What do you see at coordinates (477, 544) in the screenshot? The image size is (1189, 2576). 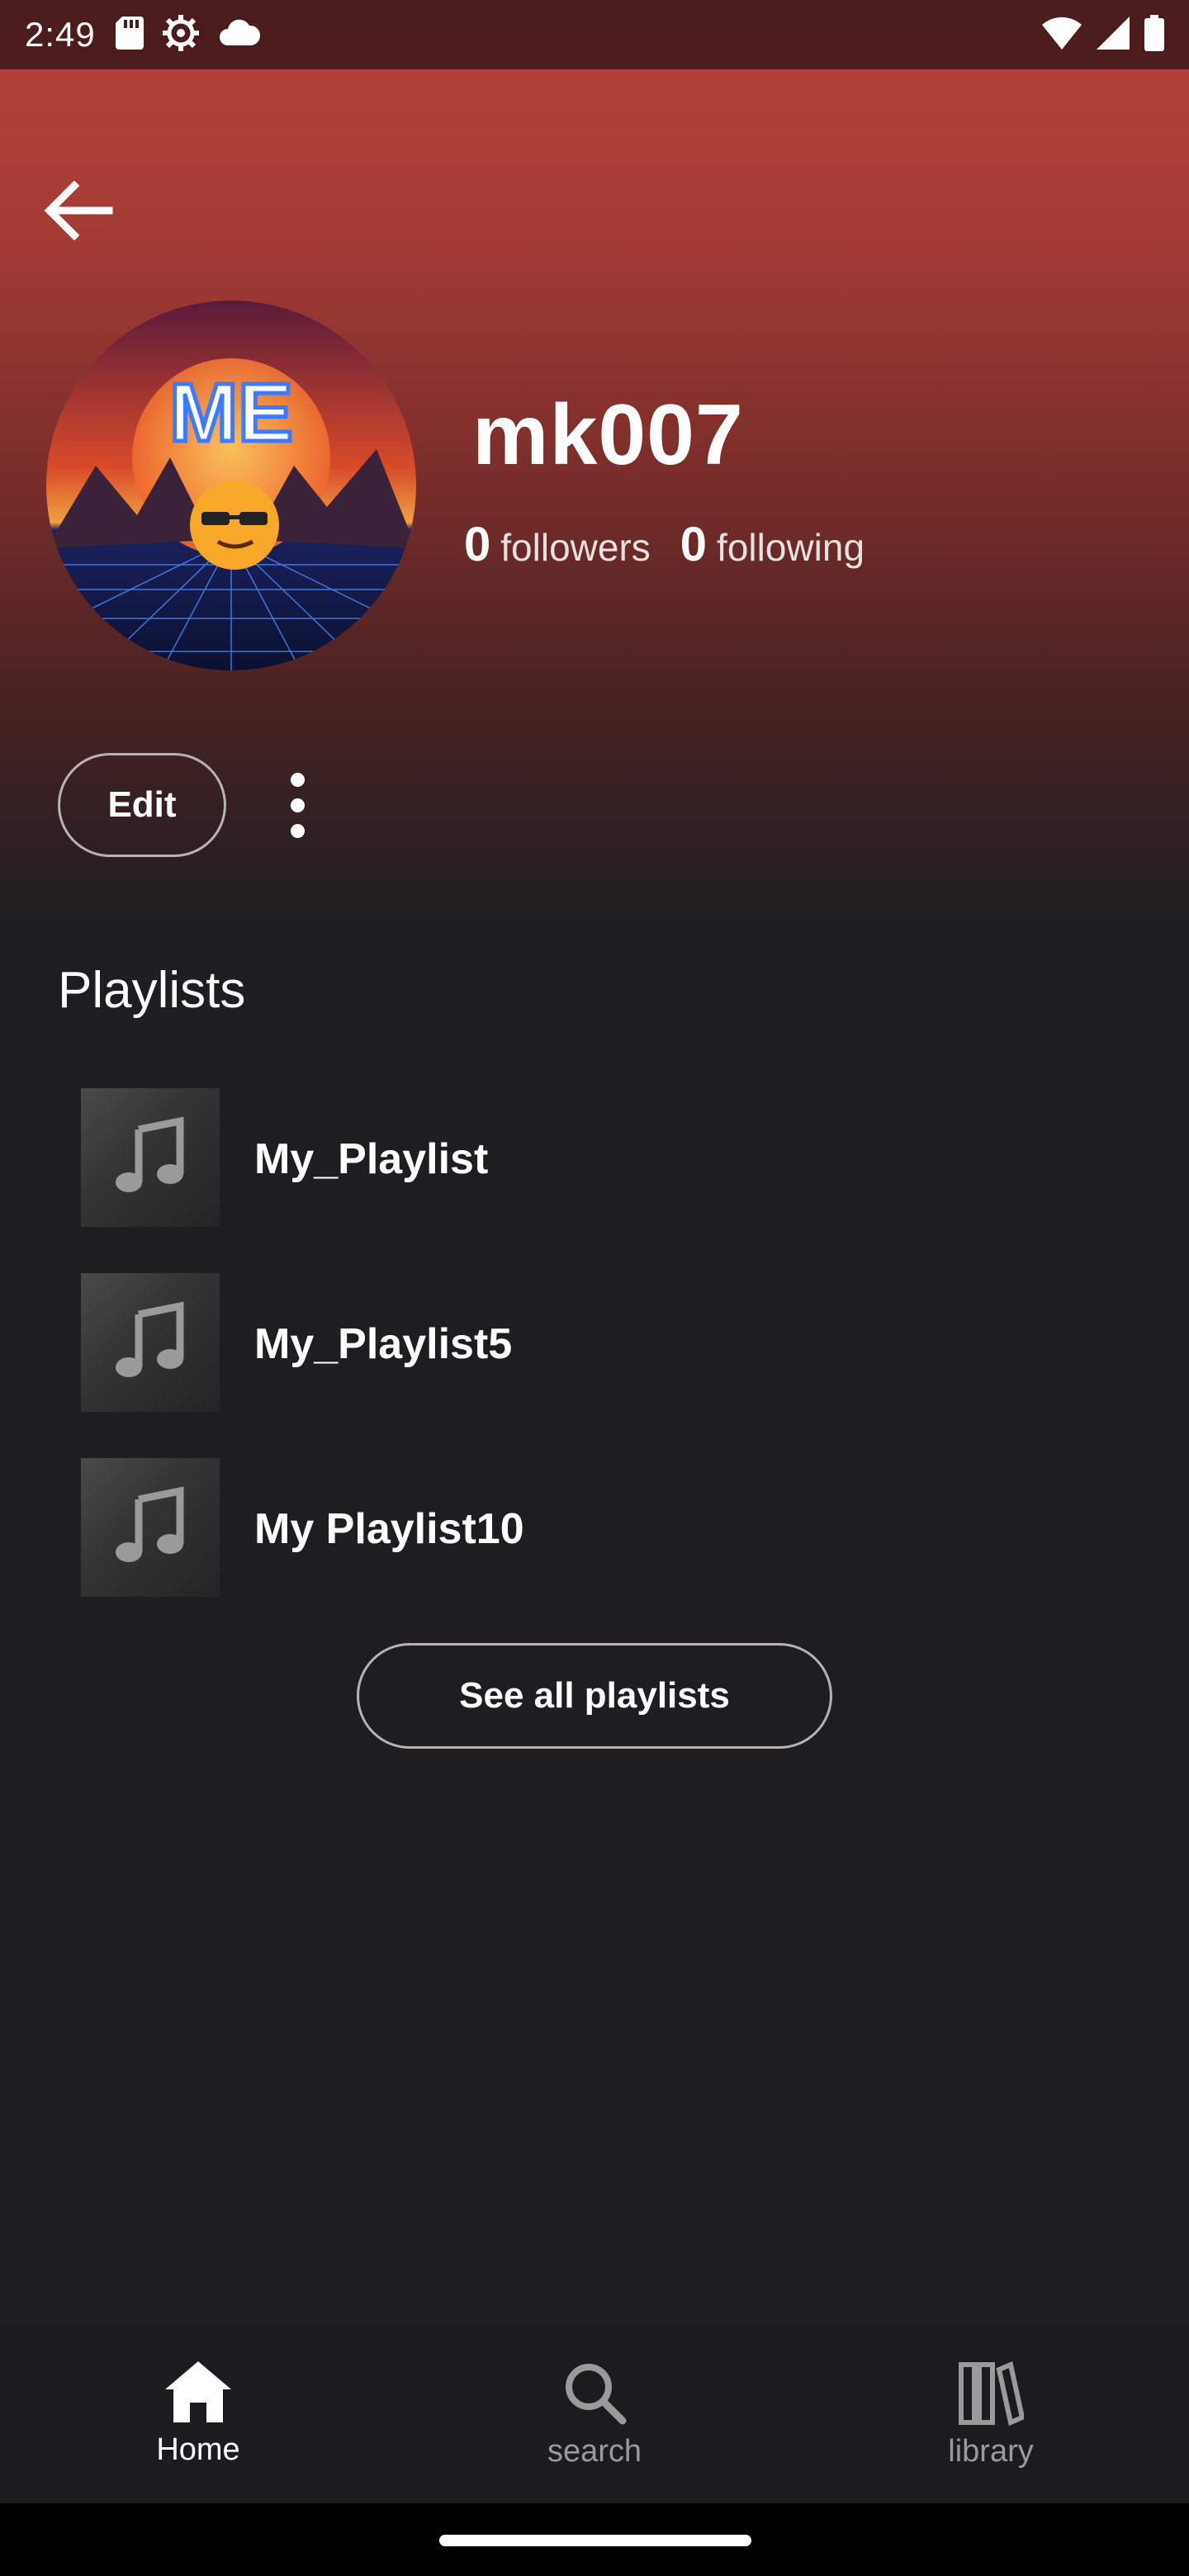 I see `followers-count: 0` at bounding box center [477, 544].